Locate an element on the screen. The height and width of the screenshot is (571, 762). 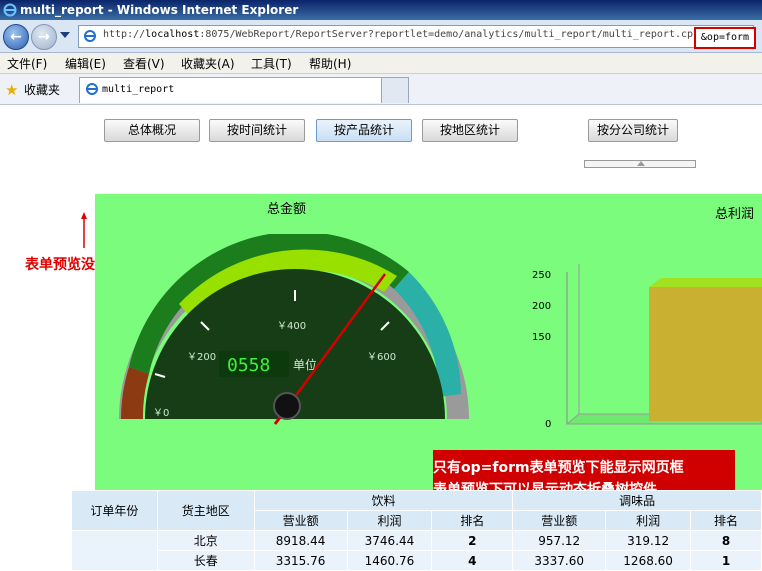
button-overview: 总体概况 is located at coordinates (152, 130).